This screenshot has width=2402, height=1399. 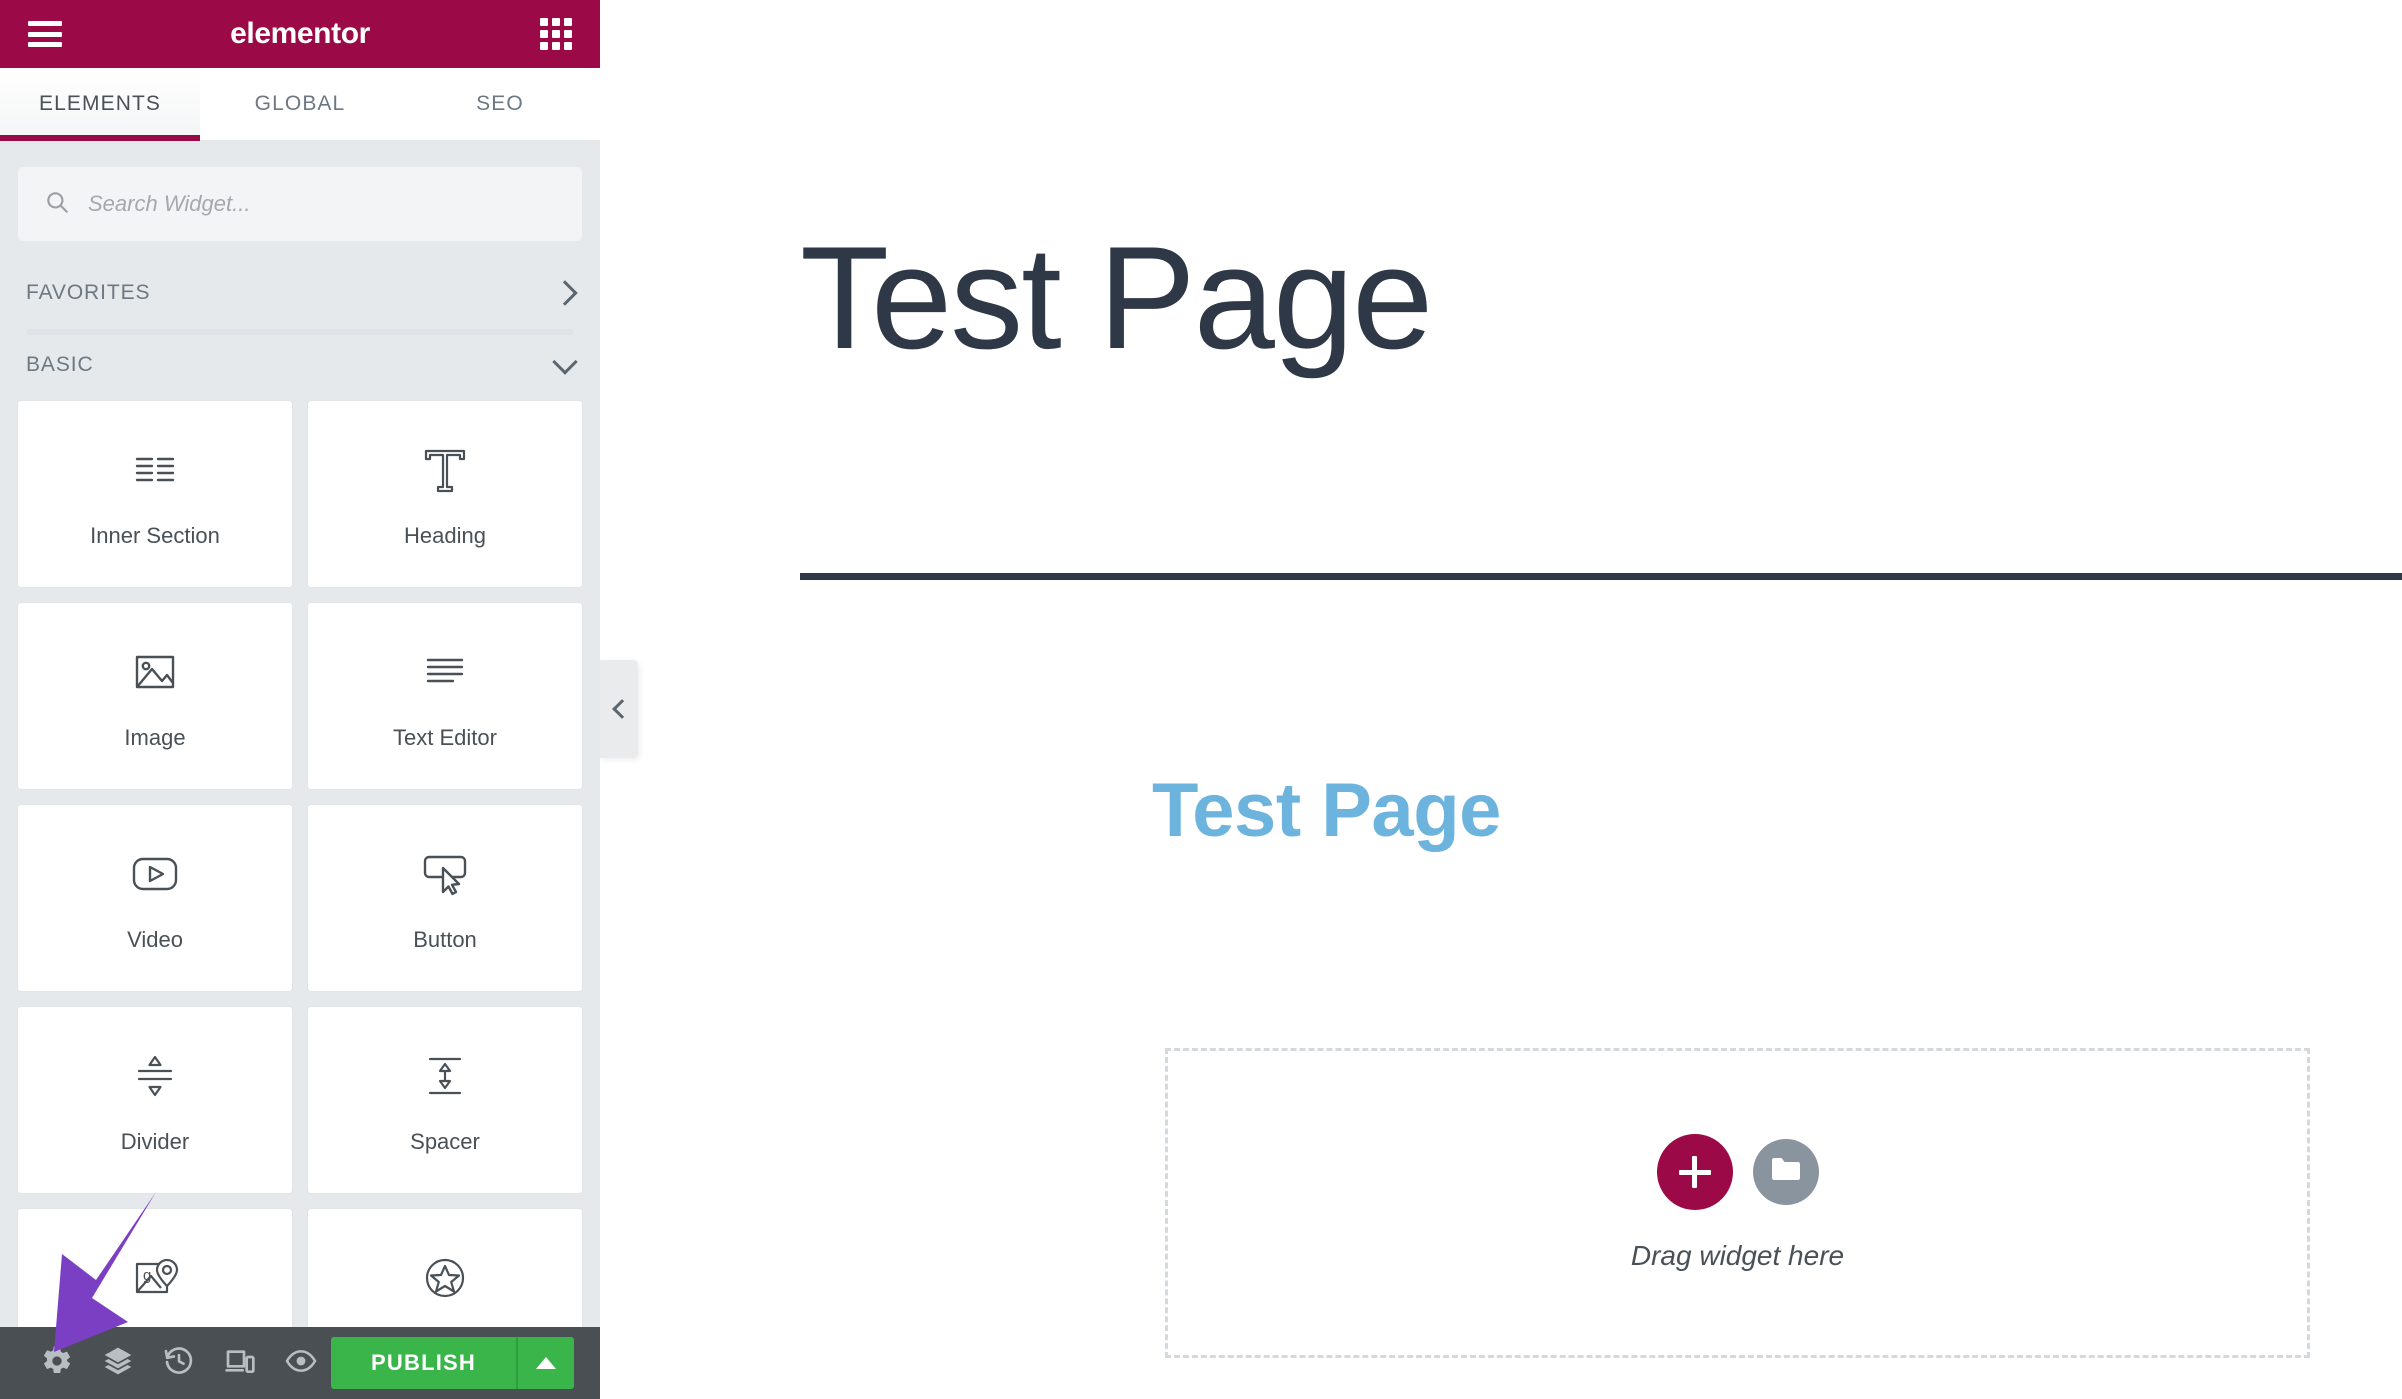 I want to click on widget-button: Button, so click(x=445, y=898).